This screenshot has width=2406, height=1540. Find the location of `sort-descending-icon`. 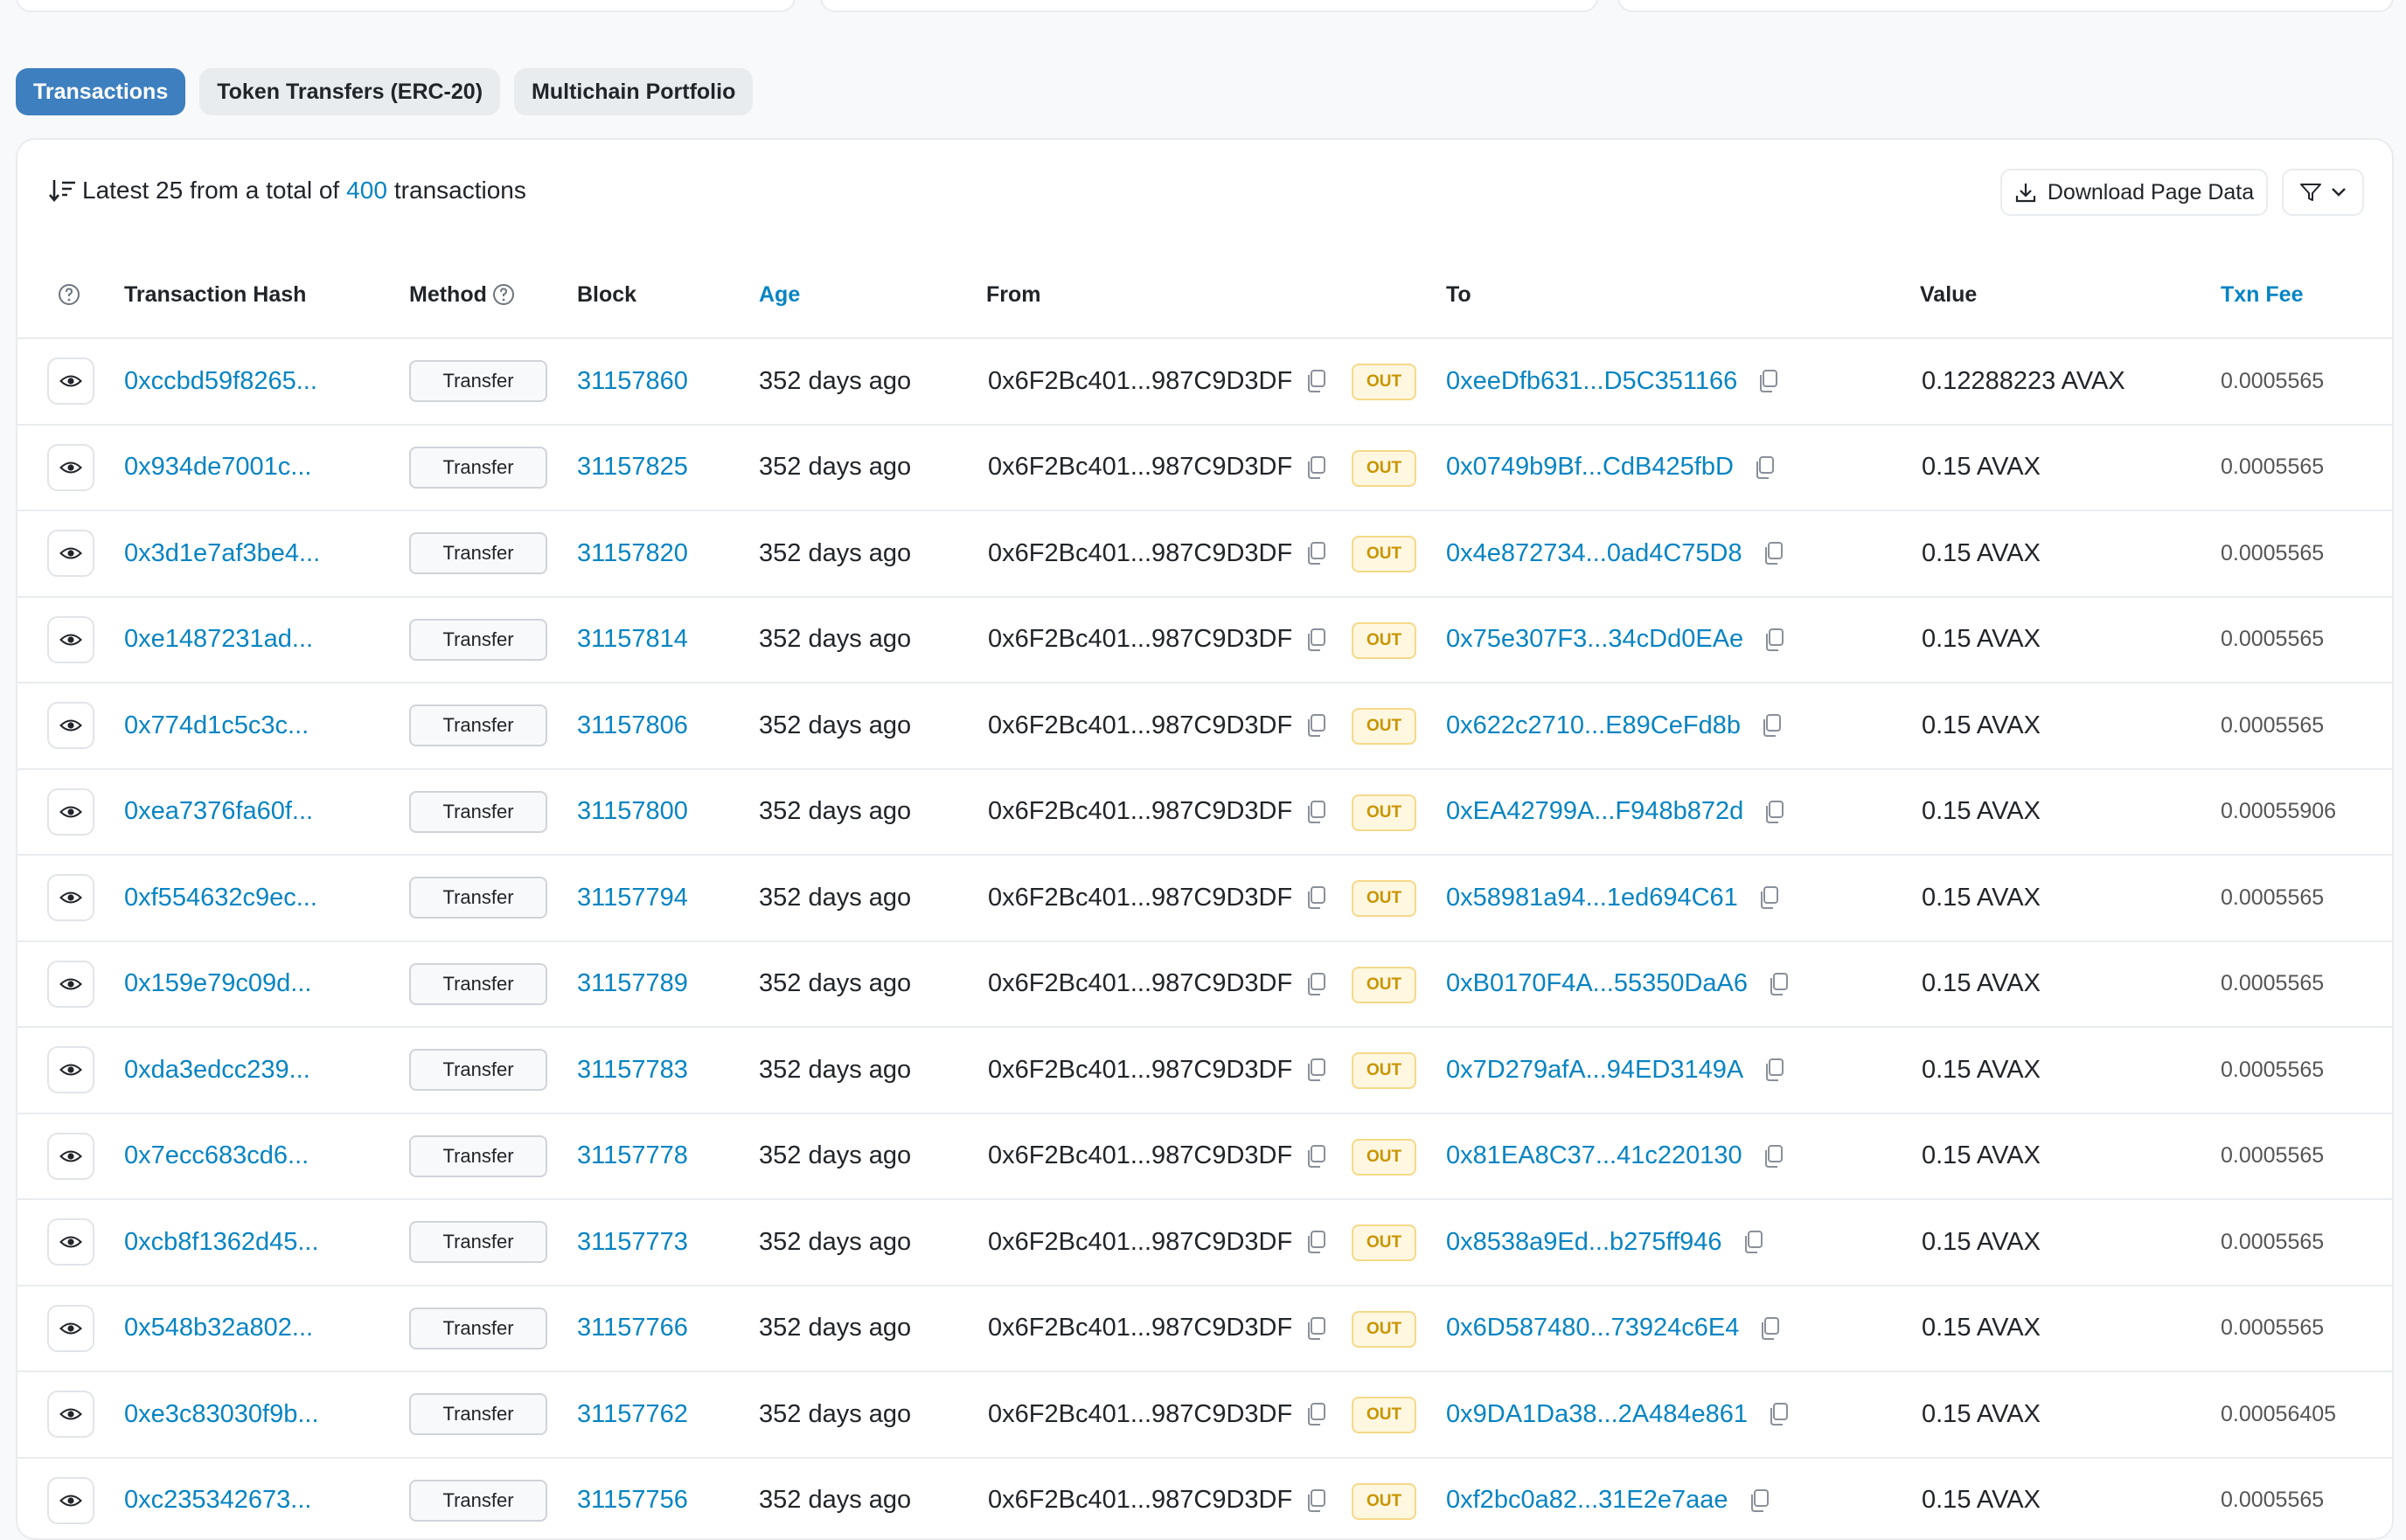

sort-descending-icon is located at coordinates (62, 190).